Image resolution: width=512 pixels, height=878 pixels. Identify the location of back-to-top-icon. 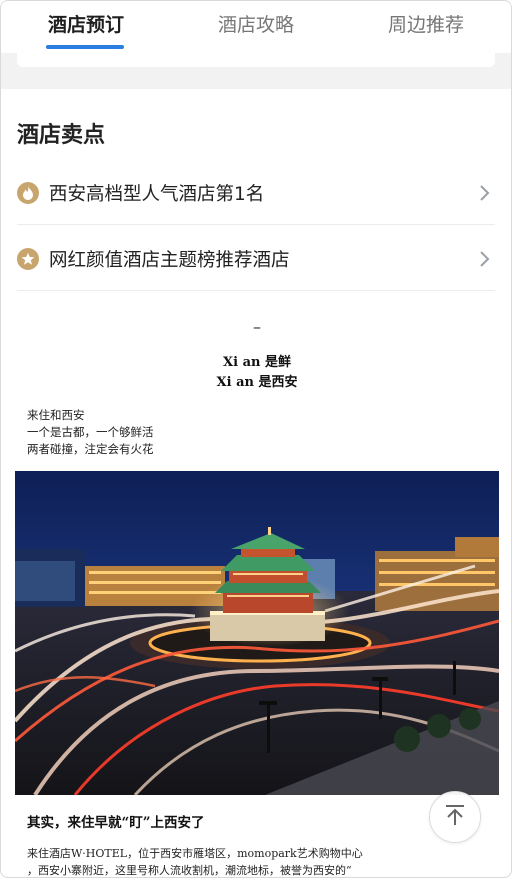
(455, 817).